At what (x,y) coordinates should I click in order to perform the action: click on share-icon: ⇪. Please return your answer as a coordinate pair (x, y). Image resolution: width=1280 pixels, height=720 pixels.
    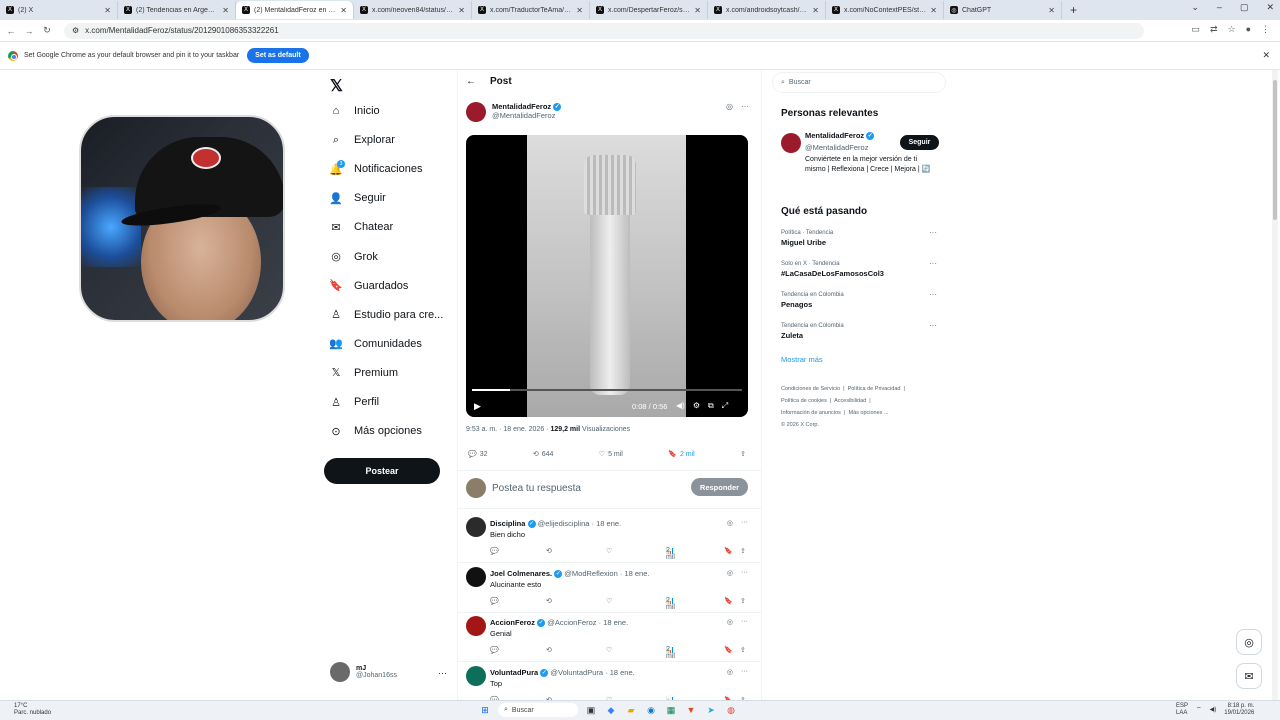
    Looking at the image, I should click on (743, 601).